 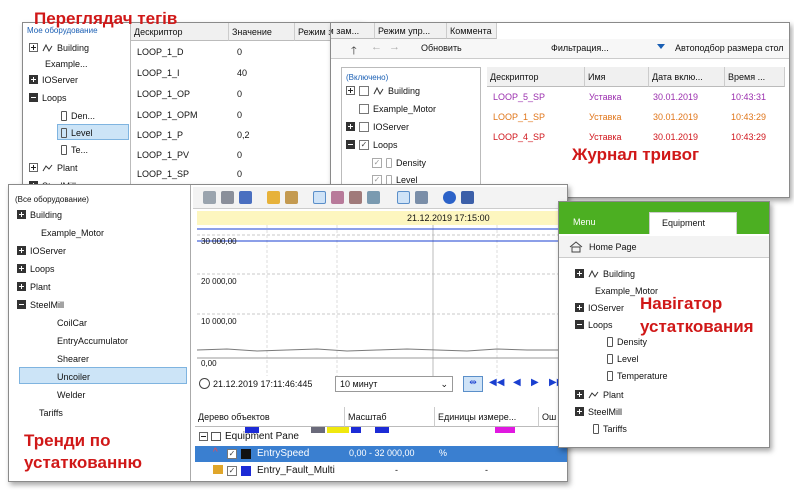 What do you see at coordinates (167, 115) in the screenshot?
I see `tag-row-descriptor: LOOP_1_OPM` at bounding box center [167, 115].